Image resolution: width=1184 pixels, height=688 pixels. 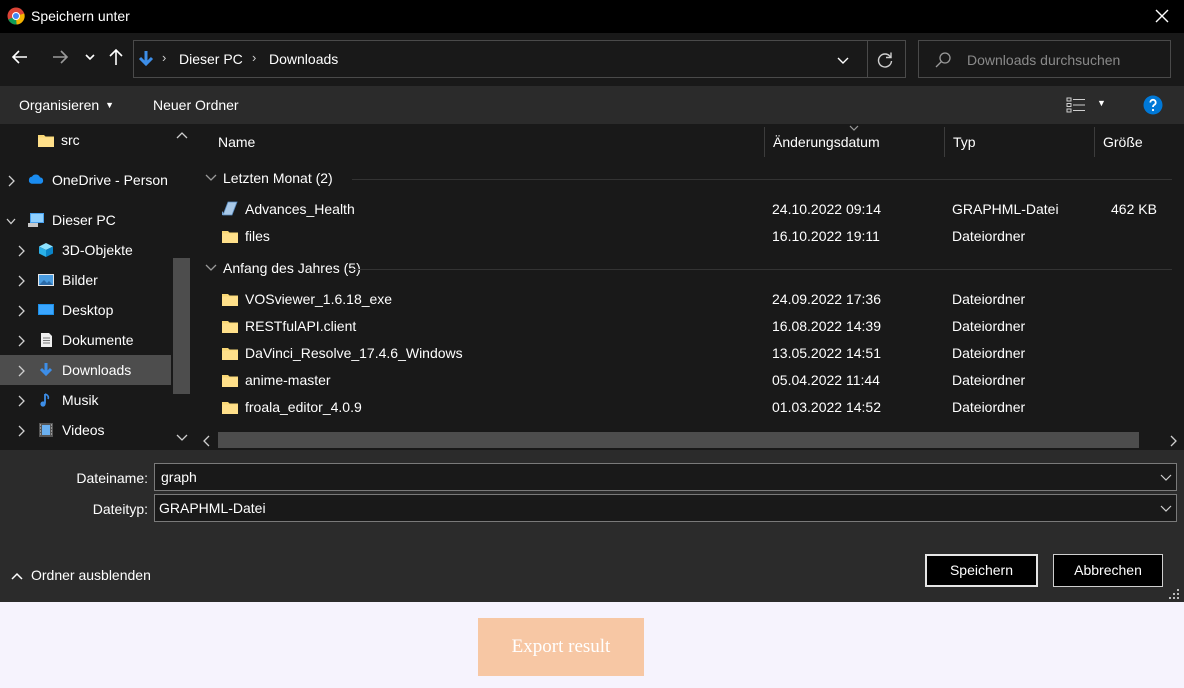 What do you see at coordinates (826, 326) in the screenshot?
I see `file-modified-date: 16.08.2022 14:39` at bounding box center [826, 326].